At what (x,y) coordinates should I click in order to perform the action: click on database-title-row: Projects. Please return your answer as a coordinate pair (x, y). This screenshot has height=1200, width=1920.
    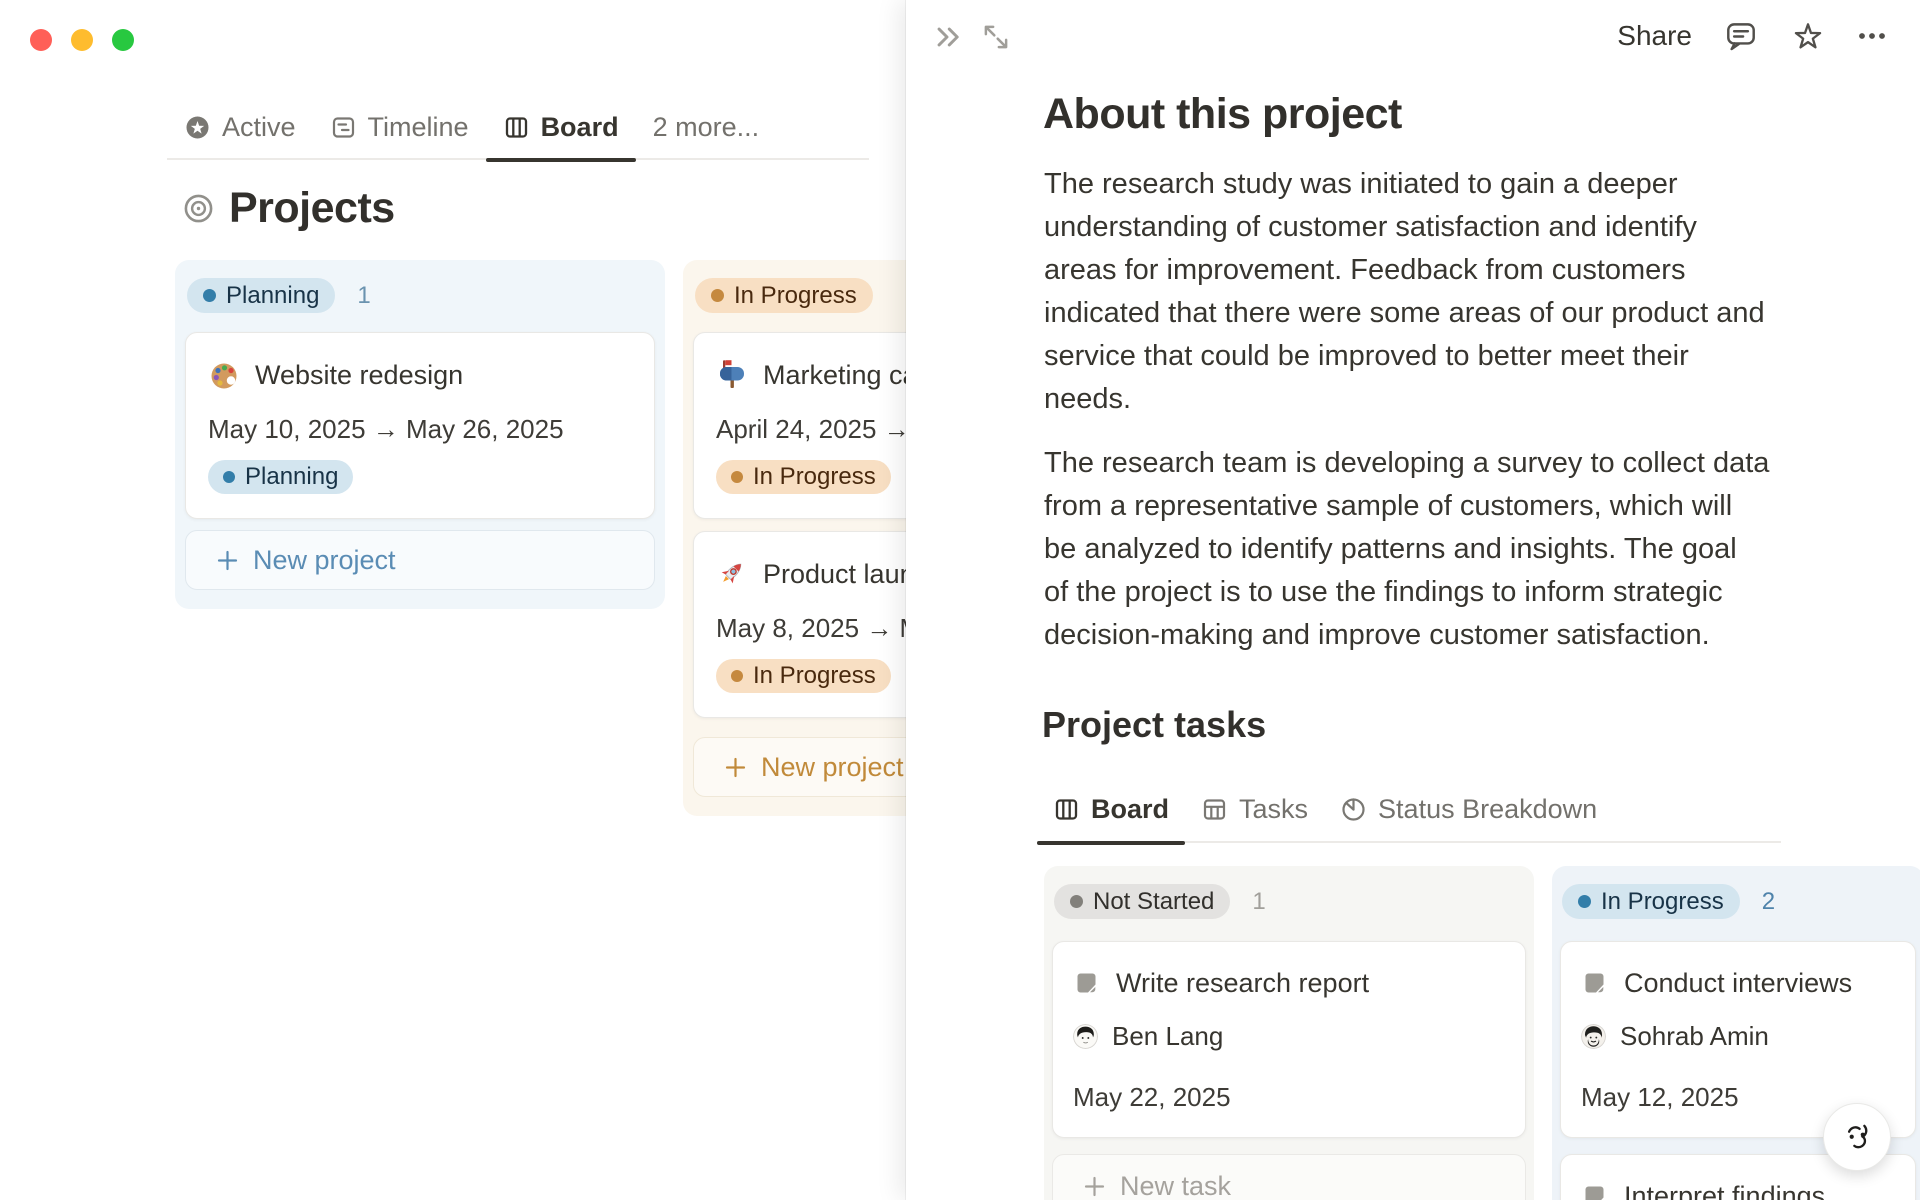
    Looking at the image, I should click on (289, 208).